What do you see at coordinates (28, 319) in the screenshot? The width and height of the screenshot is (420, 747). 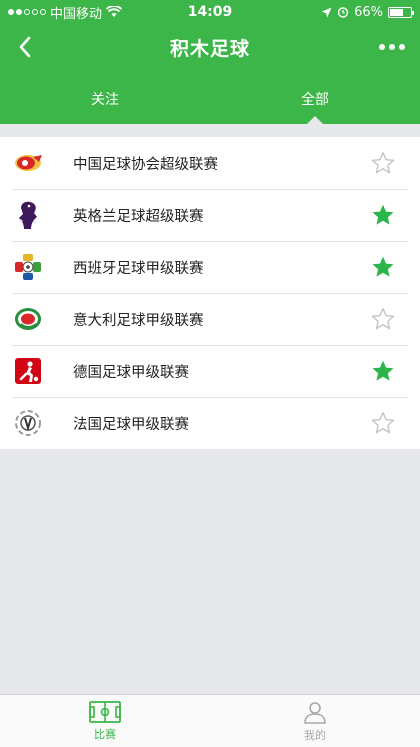 I see `serie-a-logo` at bounding box center [28, 319].